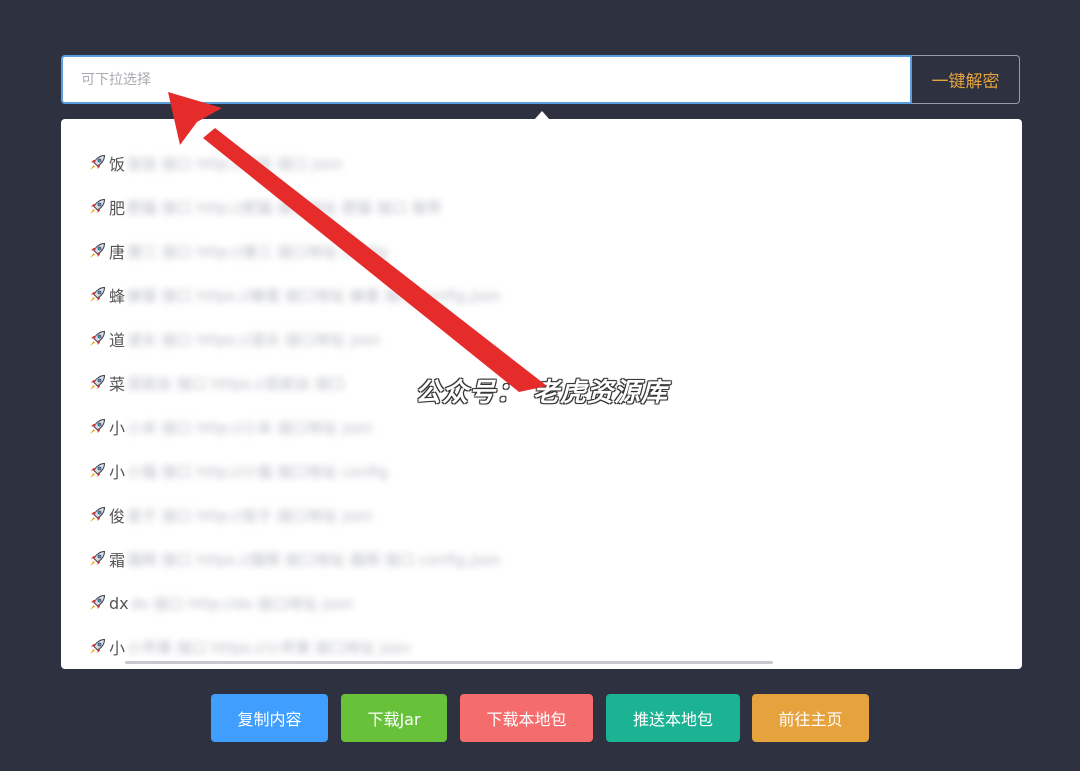  I want to click on option-label-blurred: 道长 接口 https://道长 接口地址 json, so click(254, 339).